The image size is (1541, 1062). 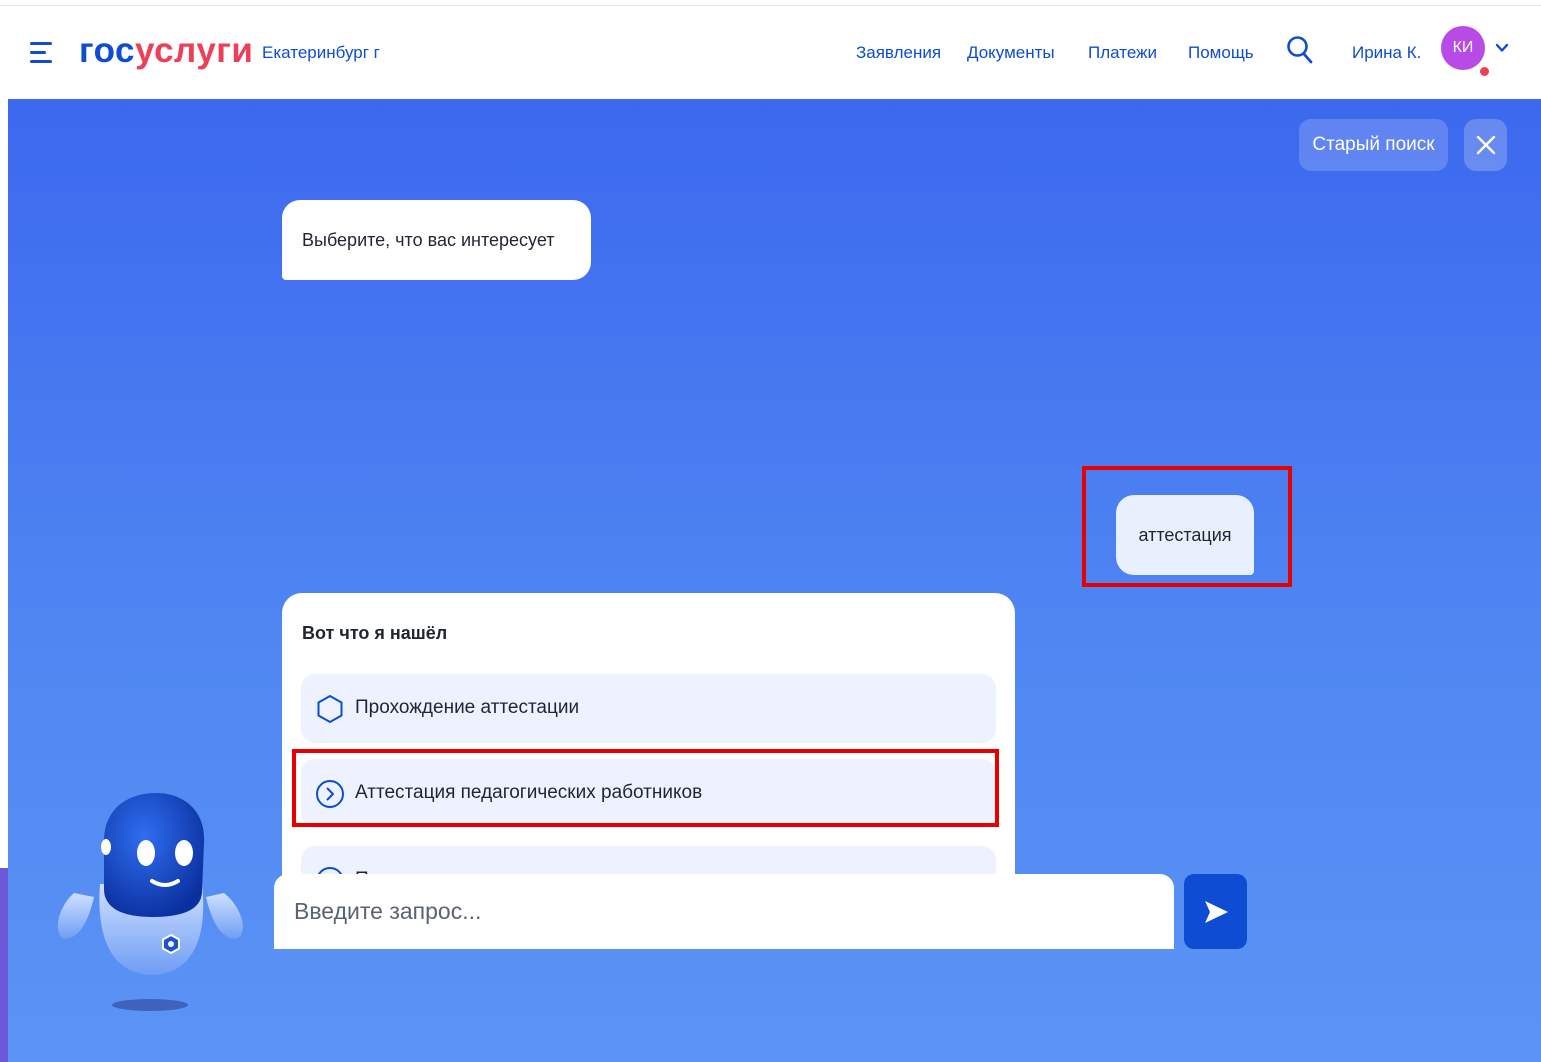 What do you see at coordinates (1386, 53) in the screenshot?
I see `user-name: Ирина К.` at bounding box center [1386, 53].